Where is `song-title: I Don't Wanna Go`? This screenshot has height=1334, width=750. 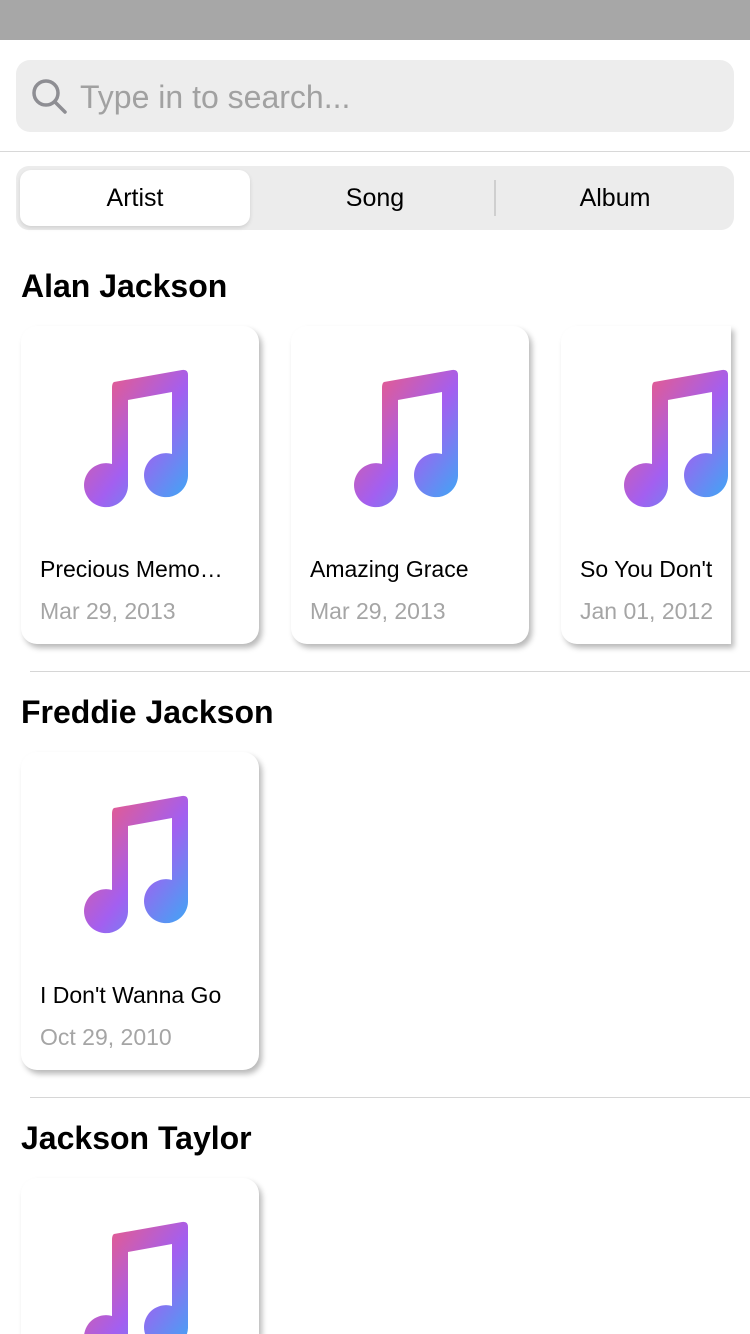 song-title: I Don't Wanna Go is located at coordinates (131, 995).